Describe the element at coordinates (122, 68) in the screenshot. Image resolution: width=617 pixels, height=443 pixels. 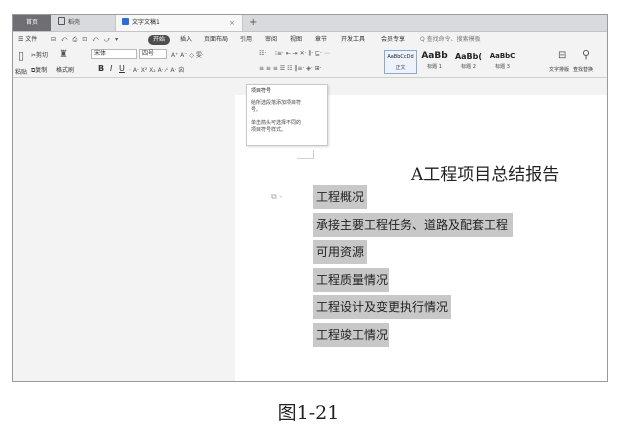
I see `underline-button: U` at that location.